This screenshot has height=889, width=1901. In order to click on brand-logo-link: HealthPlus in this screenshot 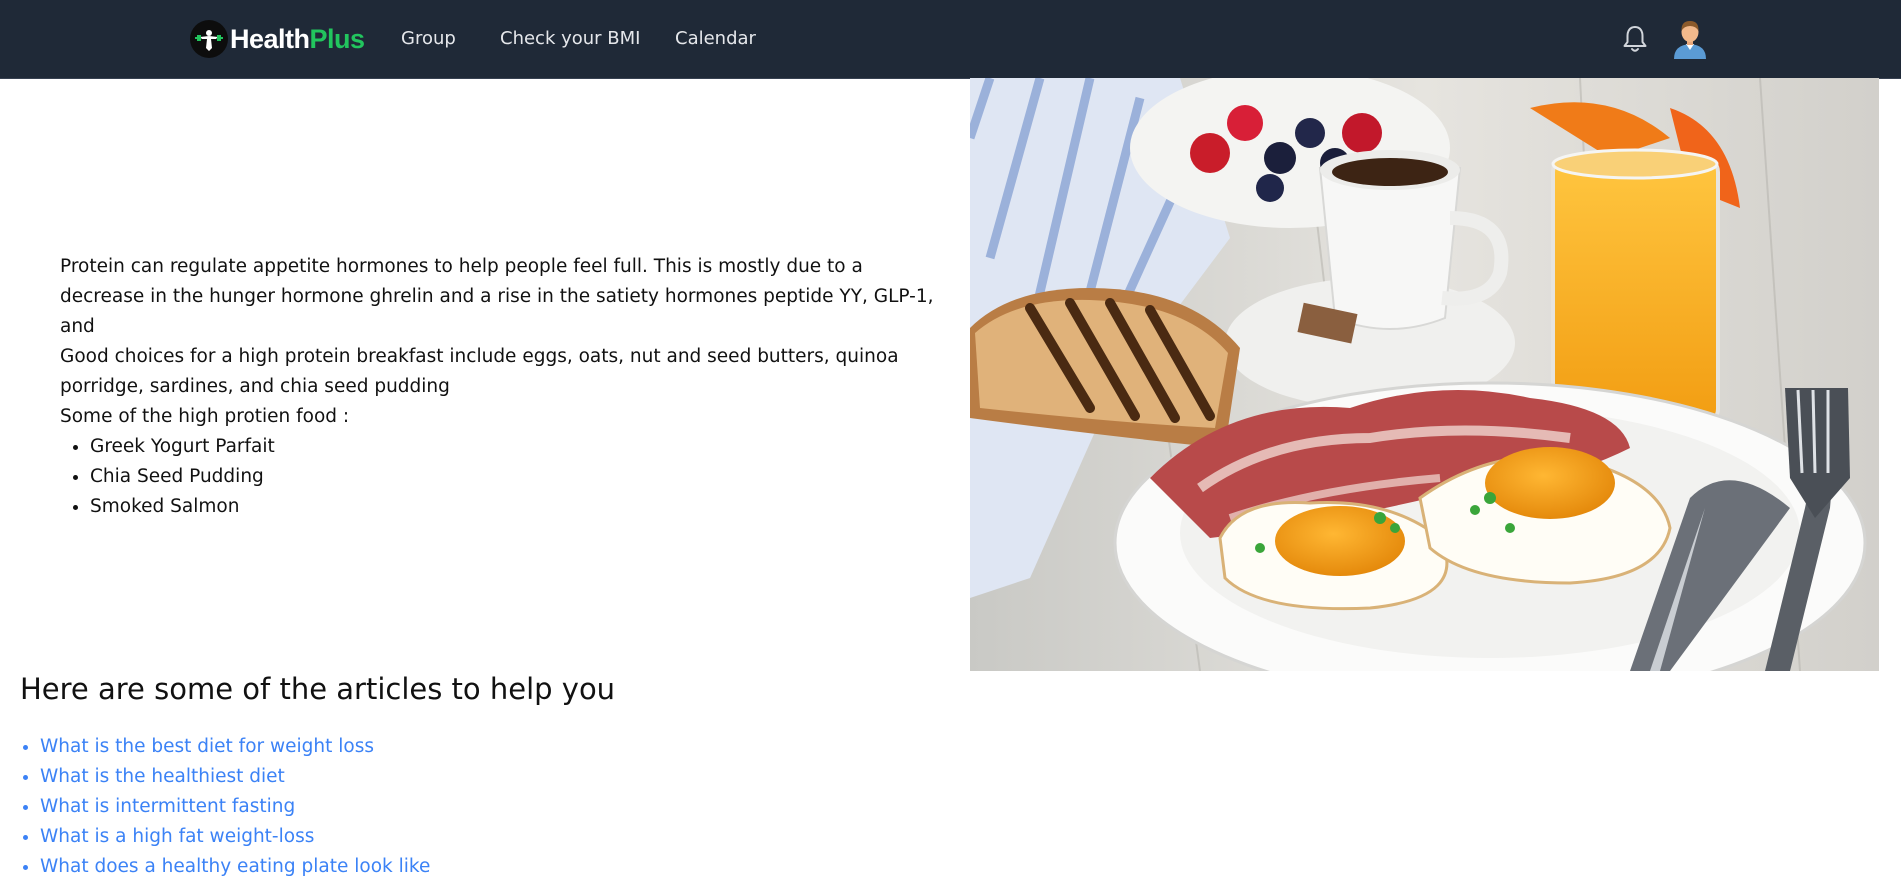, I will do `click(277, 39)`.